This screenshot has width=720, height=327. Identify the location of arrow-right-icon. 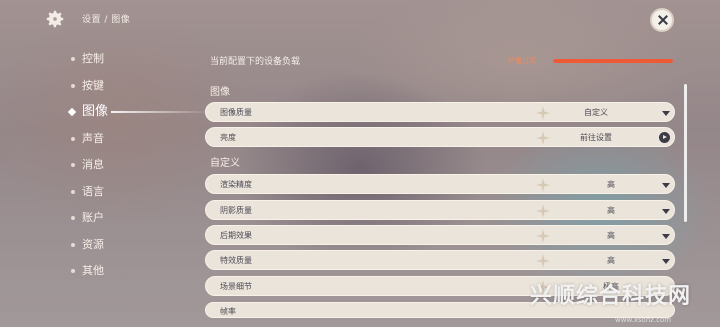
(664, 137).